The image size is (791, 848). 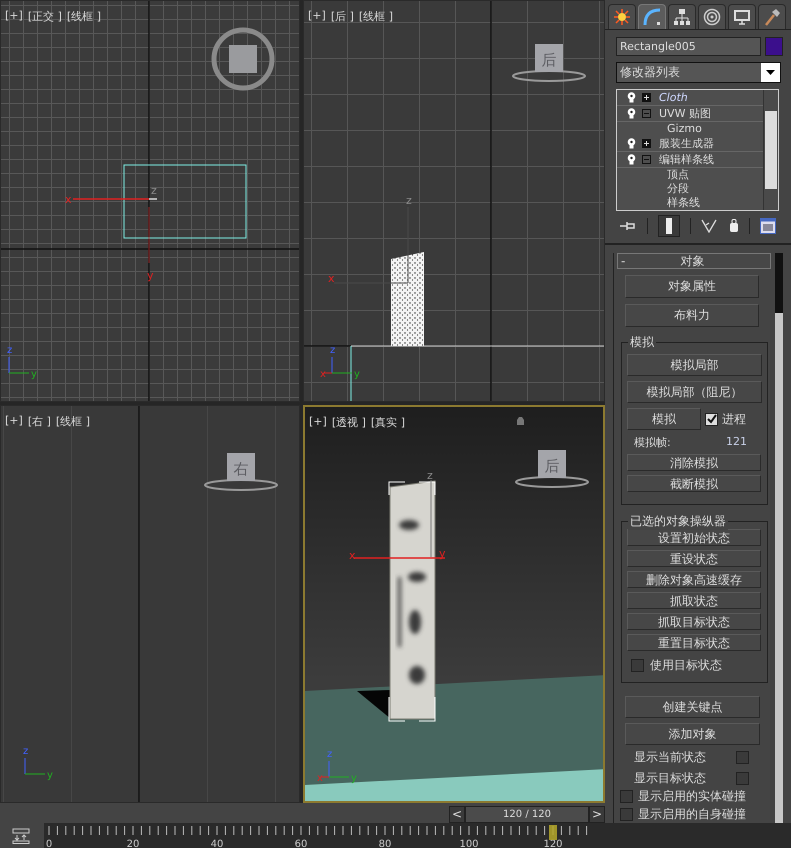 I want to click on previous-frame-button: <, so click(x=457, y=814).